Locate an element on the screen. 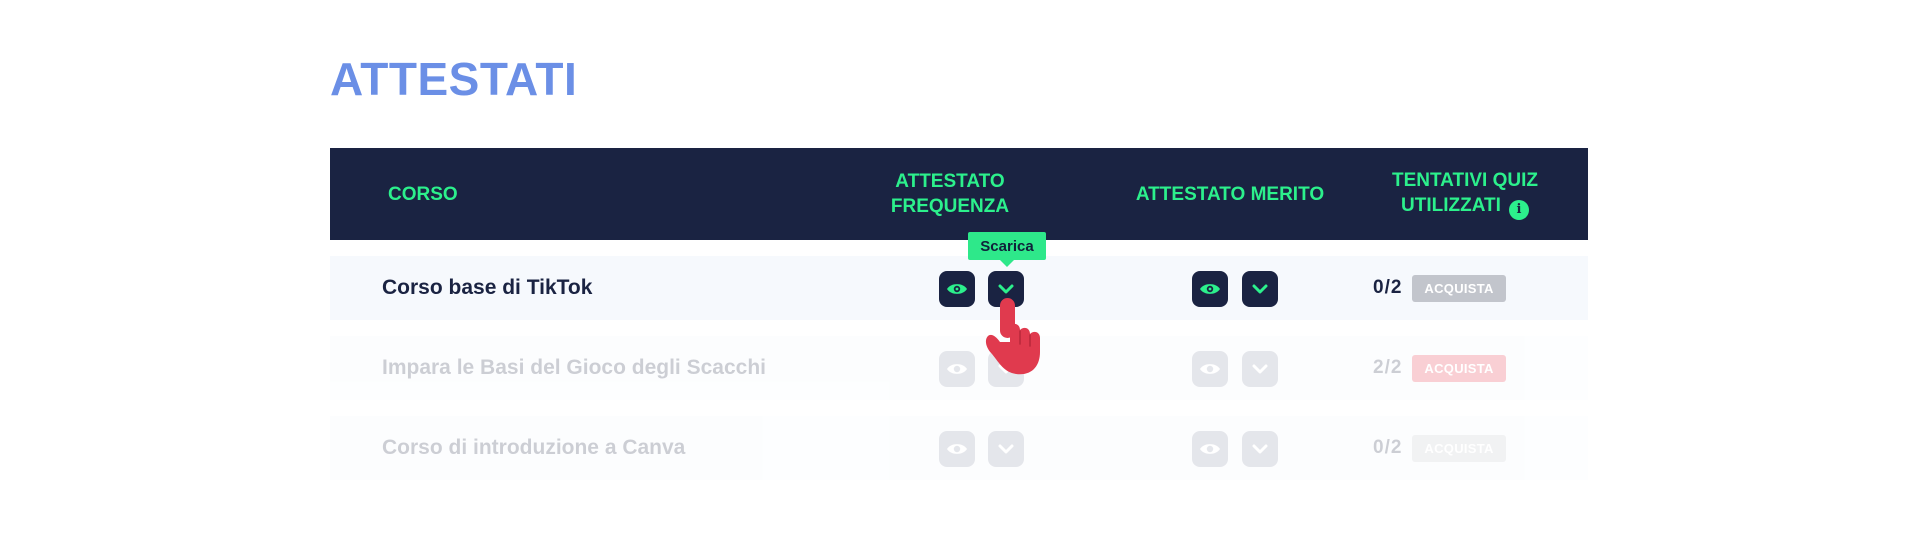 The height and width of the screenshot is (552, 1920). header-quiz-line2: UTILIZZATI i is located at coordinates (1465, 206).